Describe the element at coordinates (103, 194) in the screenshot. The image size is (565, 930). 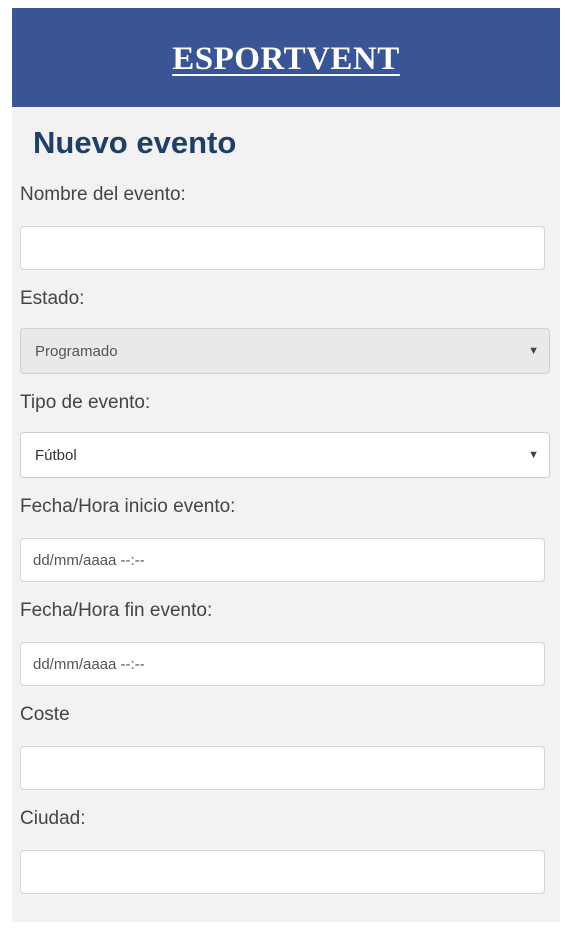
I see `nombre-label: Nombre del evento:` at that location.